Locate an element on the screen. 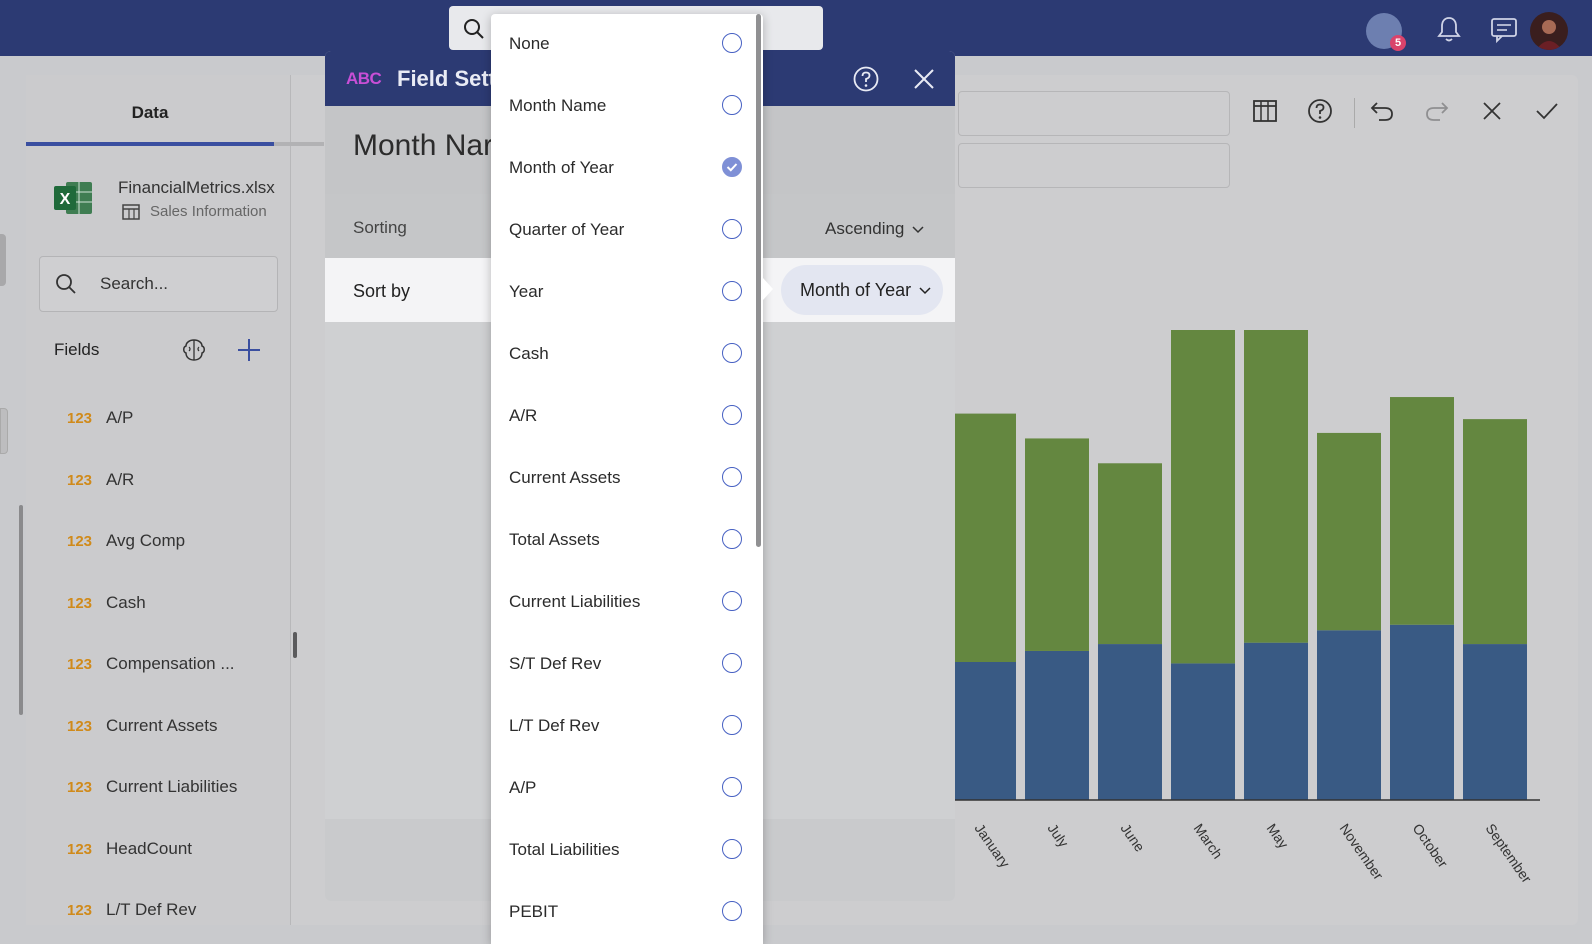 This screenshot has width=1592, height=944. field-item: 123 HeadCount is located at coordinates (164, 851).